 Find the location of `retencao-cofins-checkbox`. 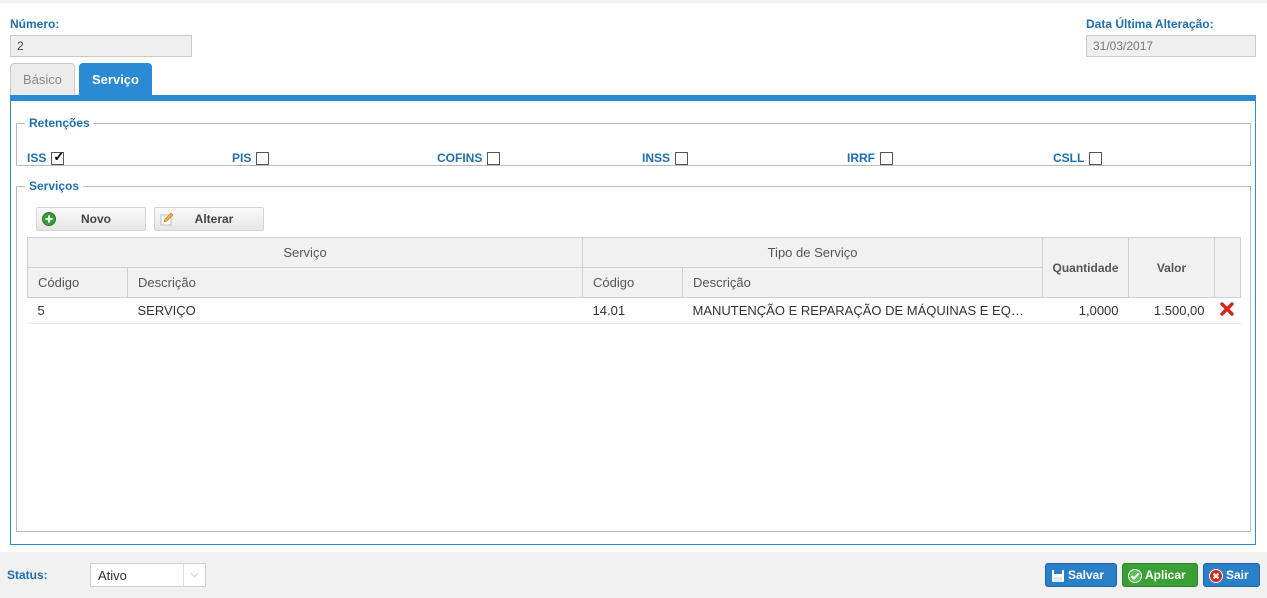

retencao-cofins-checkbox is located at coordinates (494, 158).